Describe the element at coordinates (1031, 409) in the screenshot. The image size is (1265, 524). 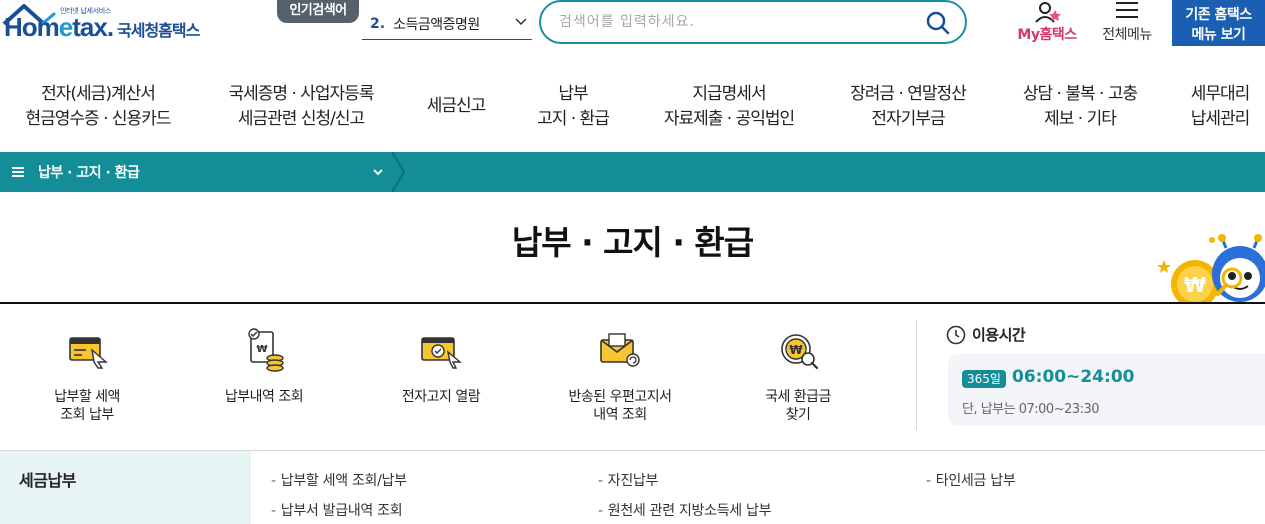
I see `payment-hours-note: 단, 납부는 07:00~23:30` at that location.